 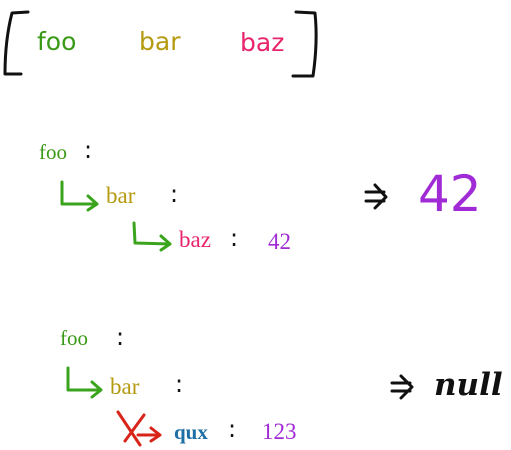 I want to click on example1-key-bar: bar, so click(x=121, y=195).